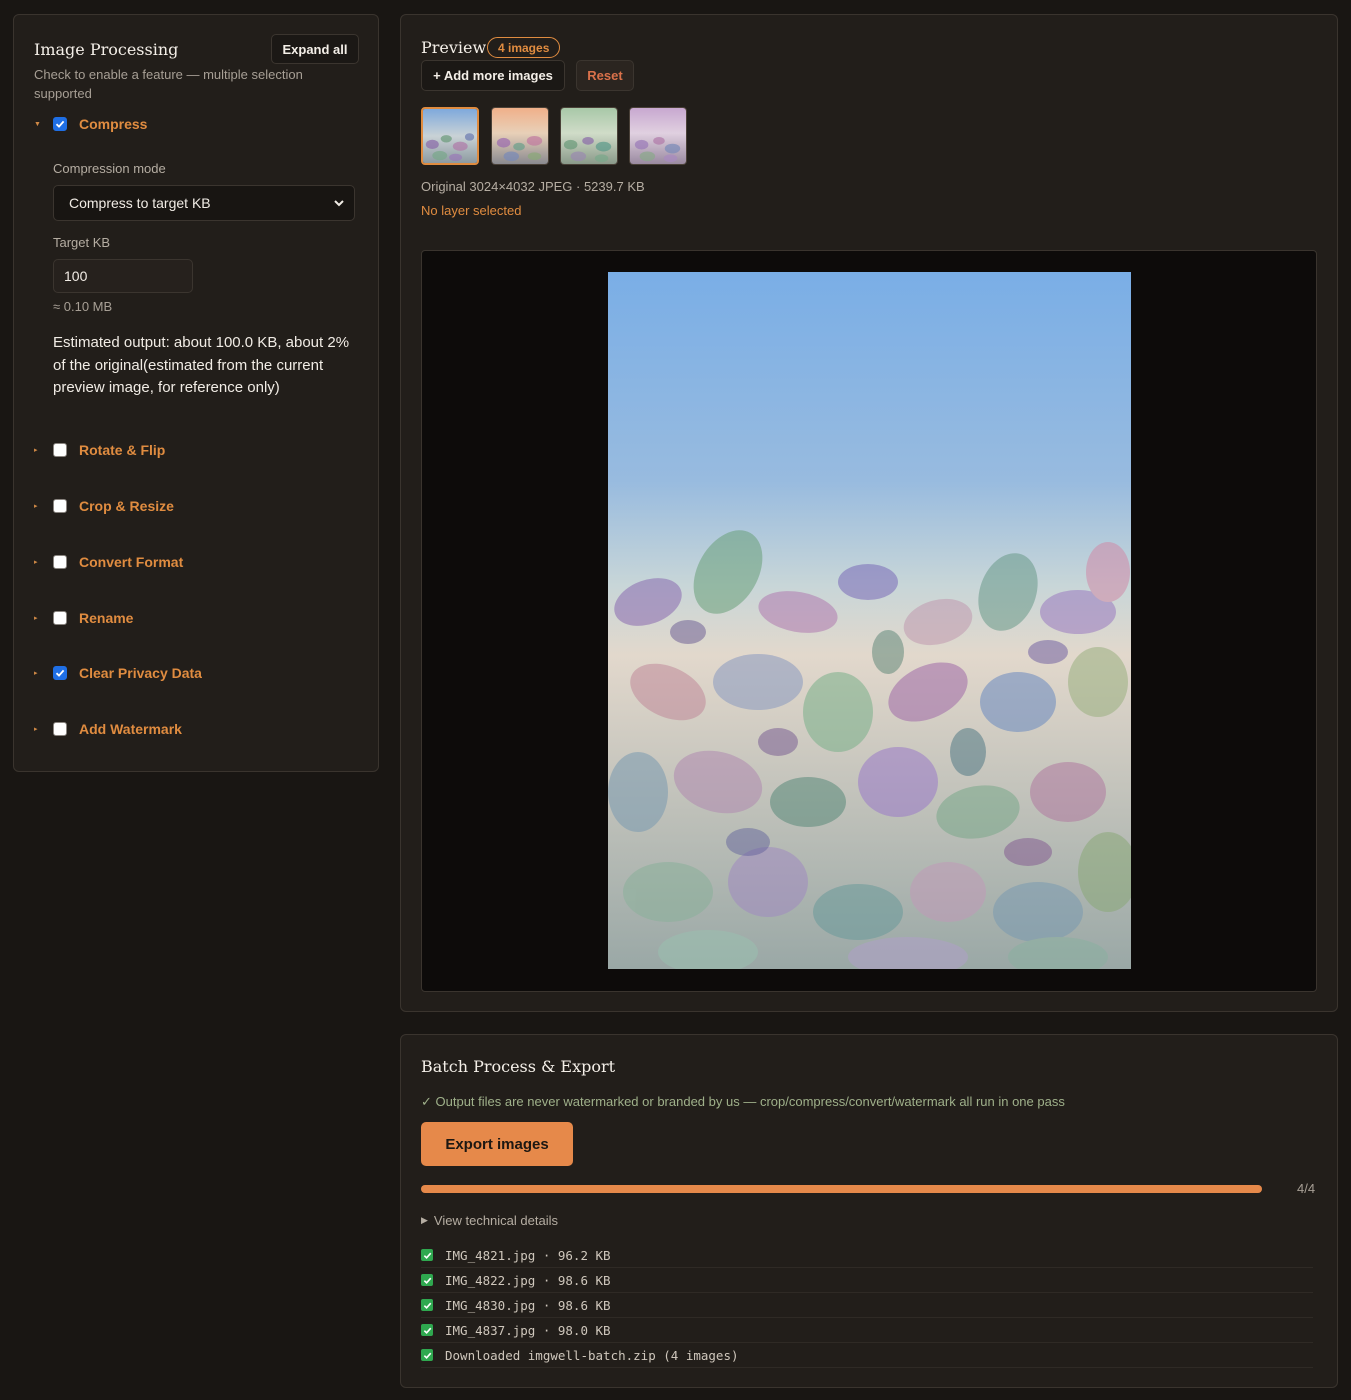  I want to click on target-kb-label: Target KB, so click(82, 242).